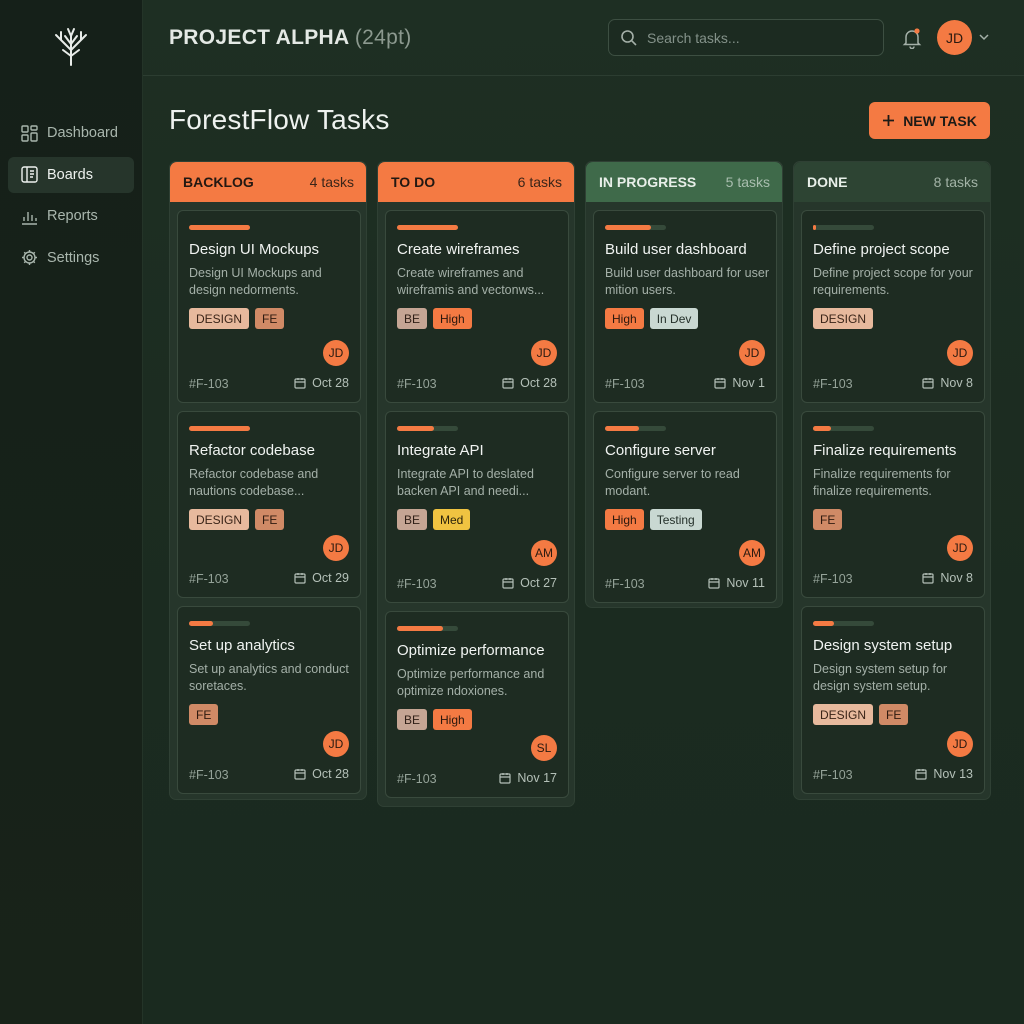 Image resolution: width=1024 pixels, height=1024 pixels. I want to click on card-title: Refactor codebase, so click(252, 450).